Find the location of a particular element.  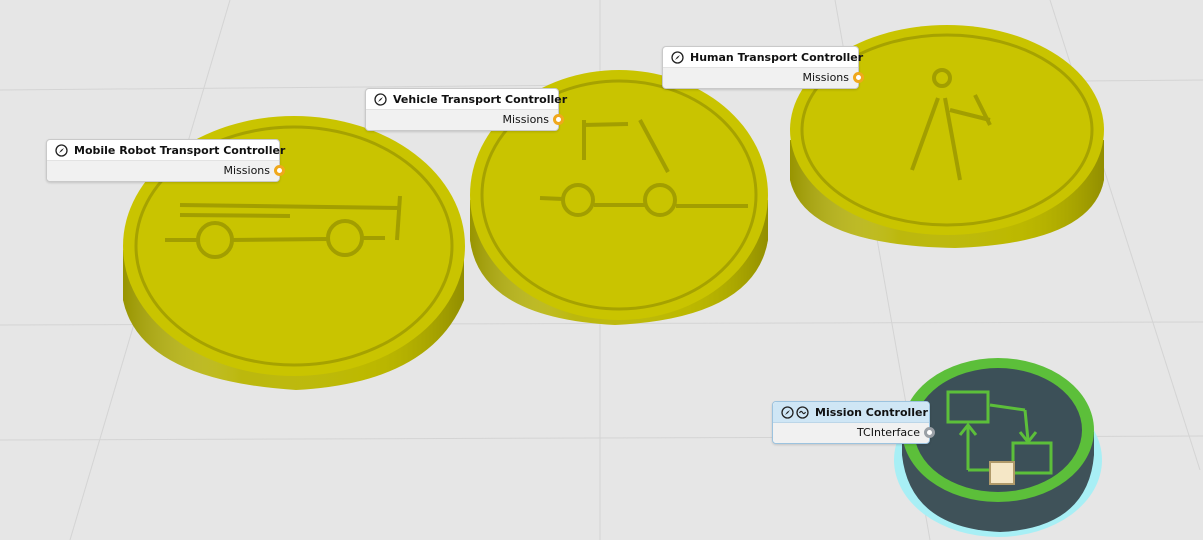

port-label: TCInterface is located at coordinates (888, 432).